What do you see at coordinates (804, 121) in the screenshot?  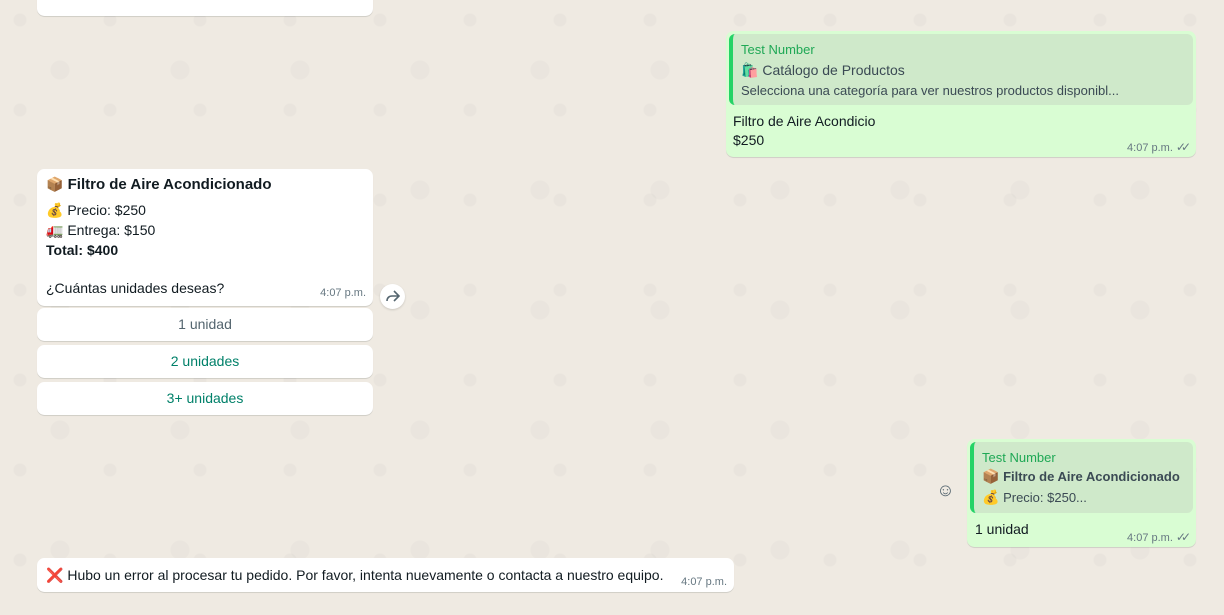 I see `message-text-line: Filtro de Aire Acondicio` at bounding box center [804, 121].